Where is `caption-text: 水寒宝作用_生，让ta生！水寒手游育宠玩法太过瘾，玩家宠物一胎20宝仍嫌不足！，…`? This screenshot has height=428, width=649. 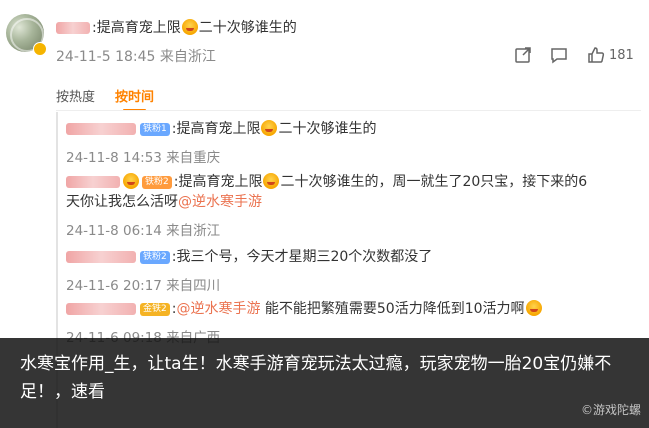
caption-text: 水寒宝作用_生，让ta生！水寒手游育宠玩法太过瘾，玩家宠物一胎20宝仍嫌不足！，… is located at coordinates (316, 378).